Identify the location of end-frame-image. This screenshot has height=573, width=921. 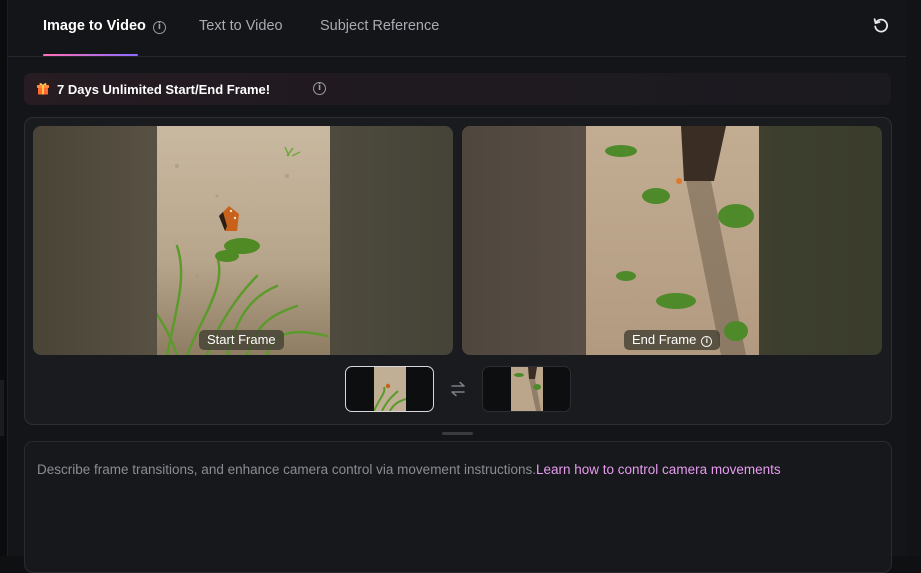
(672, 240).